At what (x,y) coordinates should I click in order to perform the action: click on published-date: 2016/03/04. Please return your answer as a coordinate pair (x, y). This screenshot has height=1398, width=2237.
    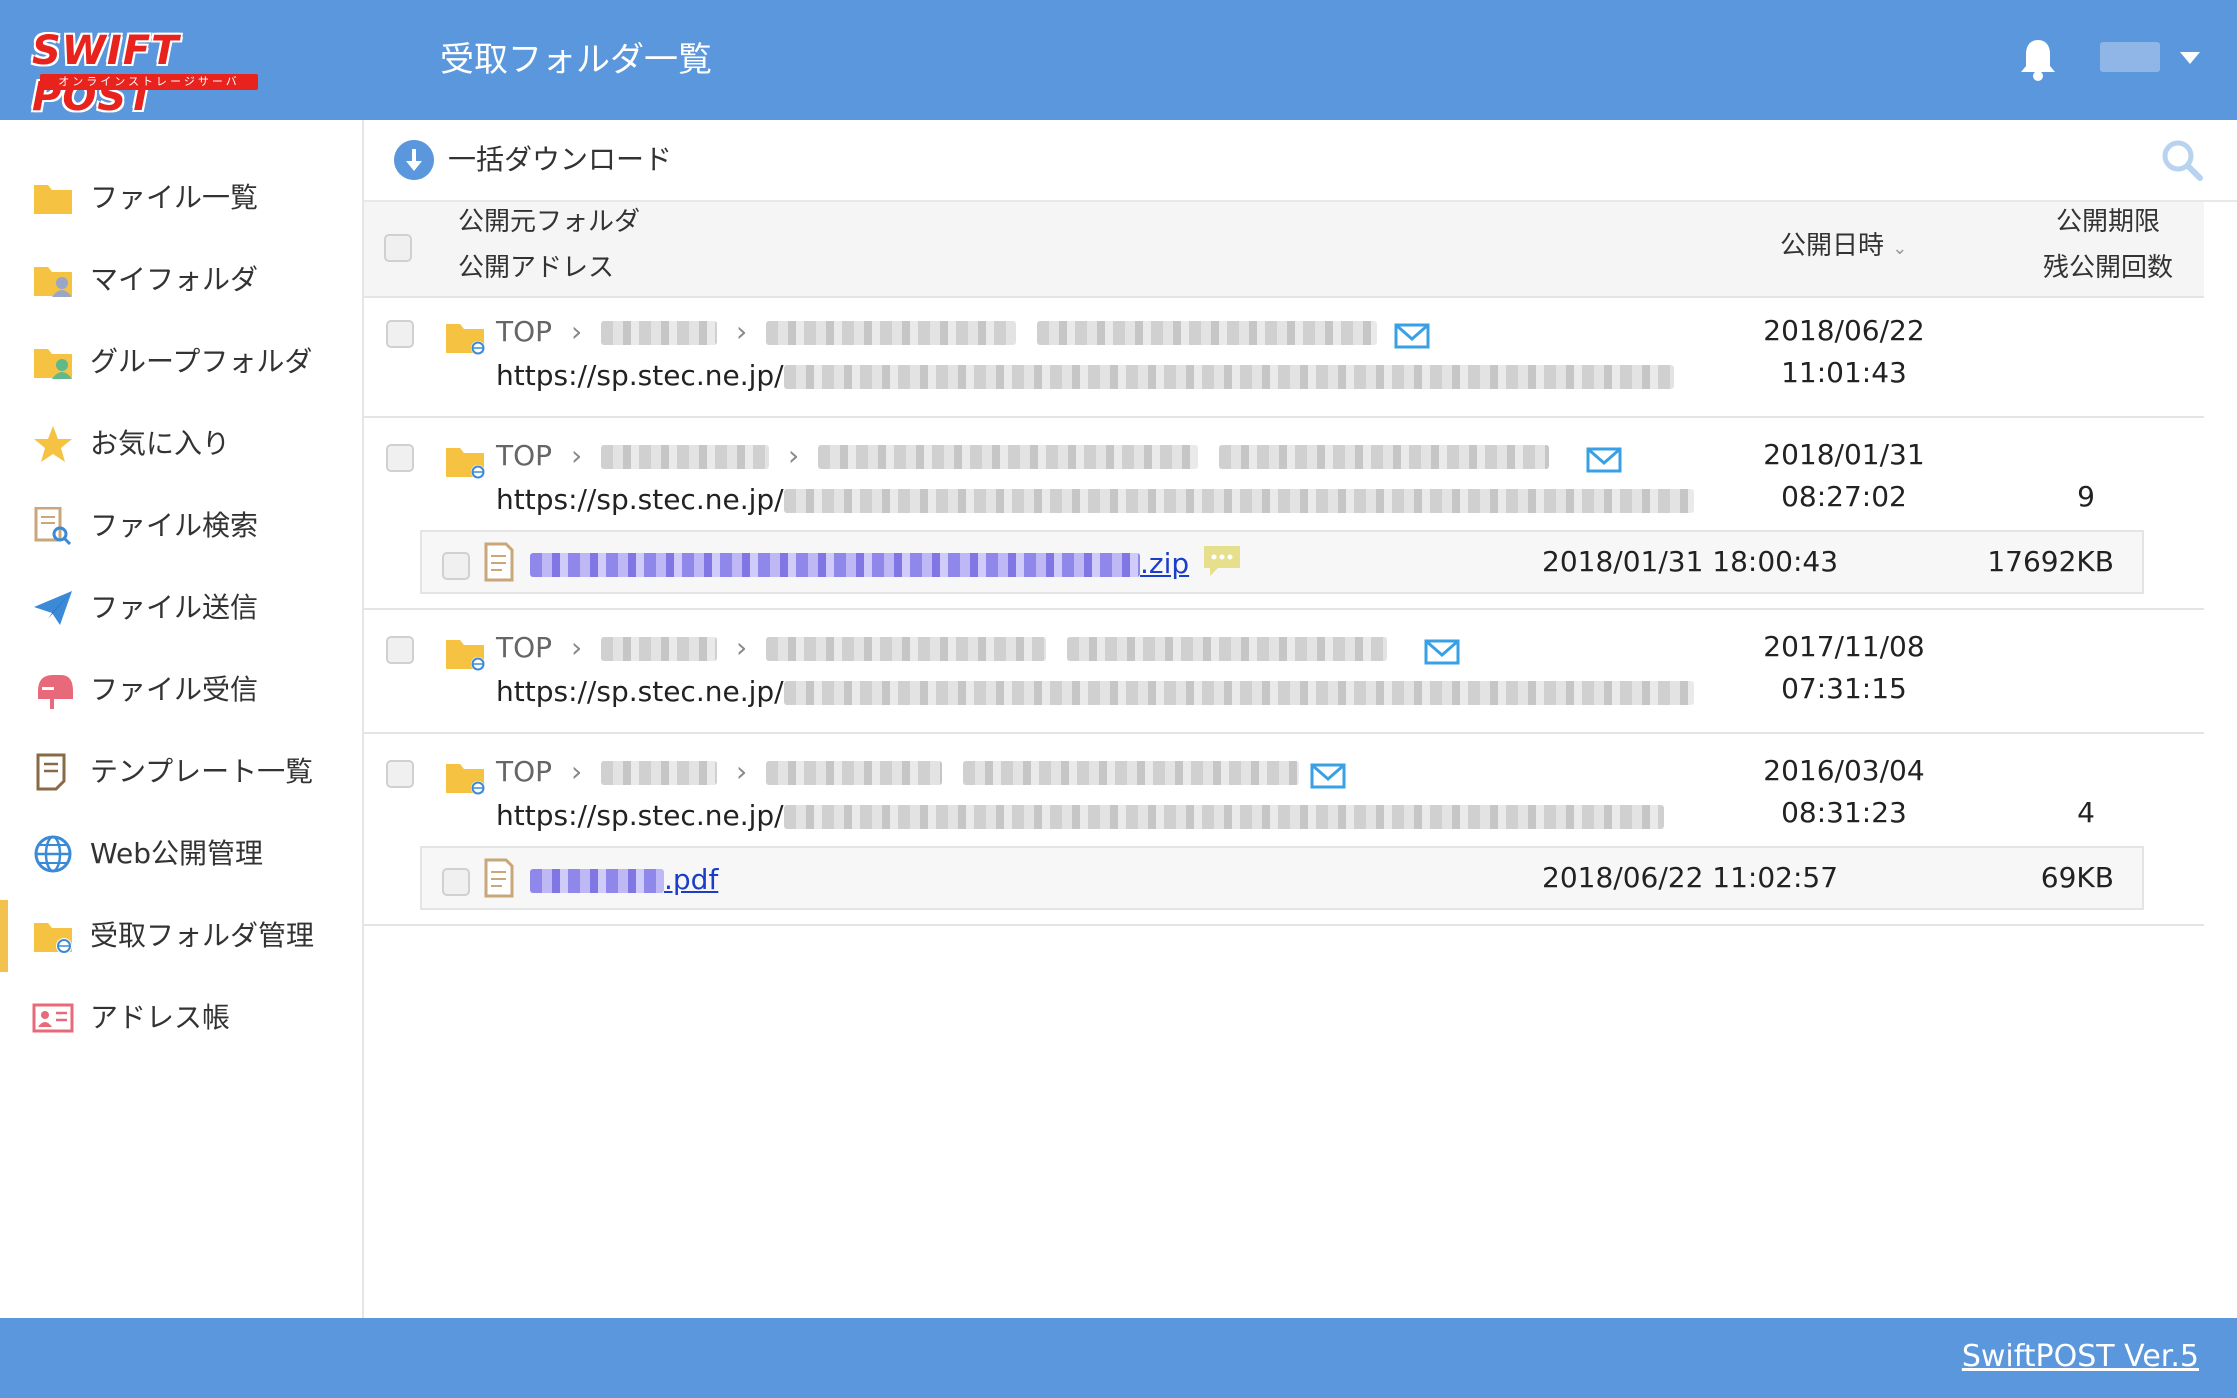
    Looking at the image, I should click on (1844, 770).